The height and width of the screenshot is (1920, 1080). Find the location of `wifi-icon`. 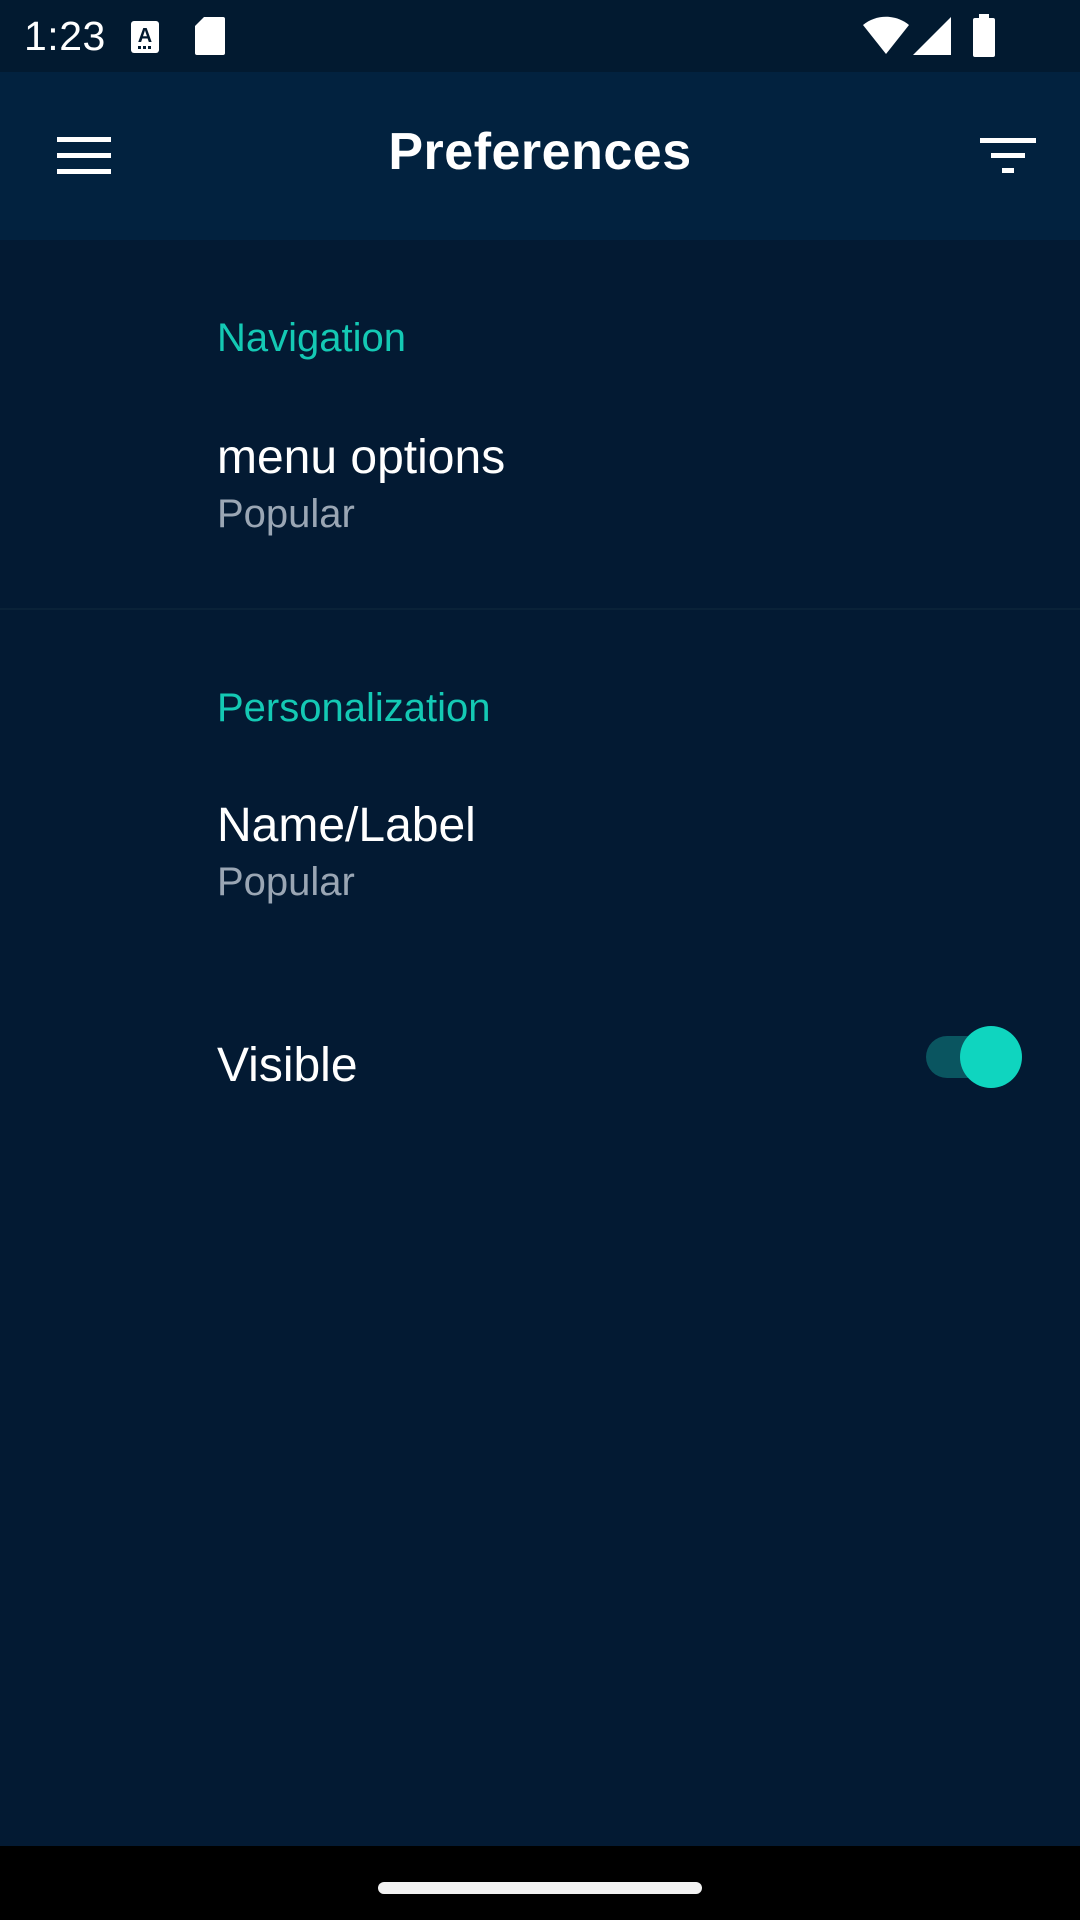

wifi-icon is located at coordinates (886, 35).